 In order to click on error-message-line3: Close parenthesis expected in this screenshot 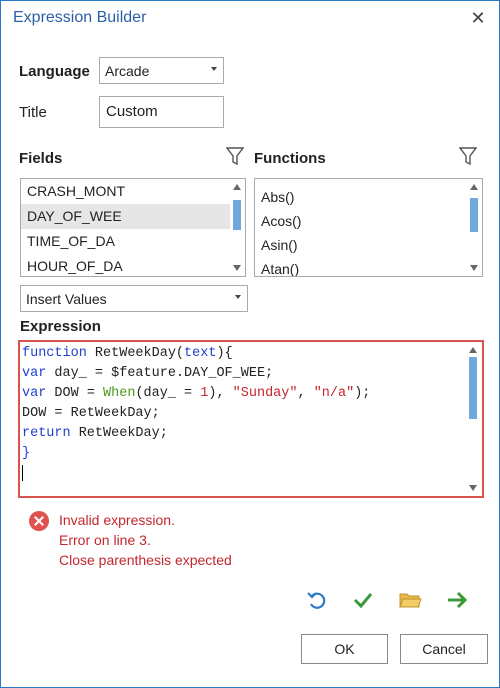, I will do `click(145, 560)`.